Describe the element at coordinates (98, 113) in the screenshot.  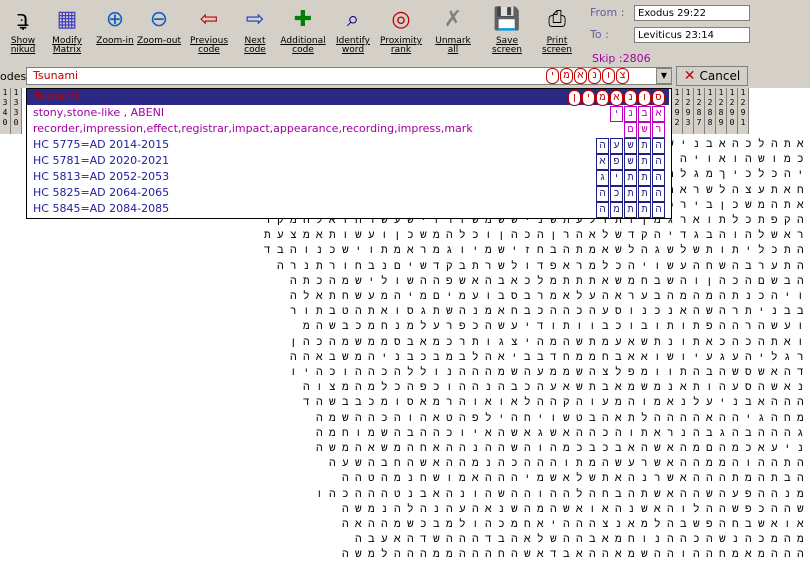
I see `dropdown-item: stony,stone-like , ABENI` at that location.